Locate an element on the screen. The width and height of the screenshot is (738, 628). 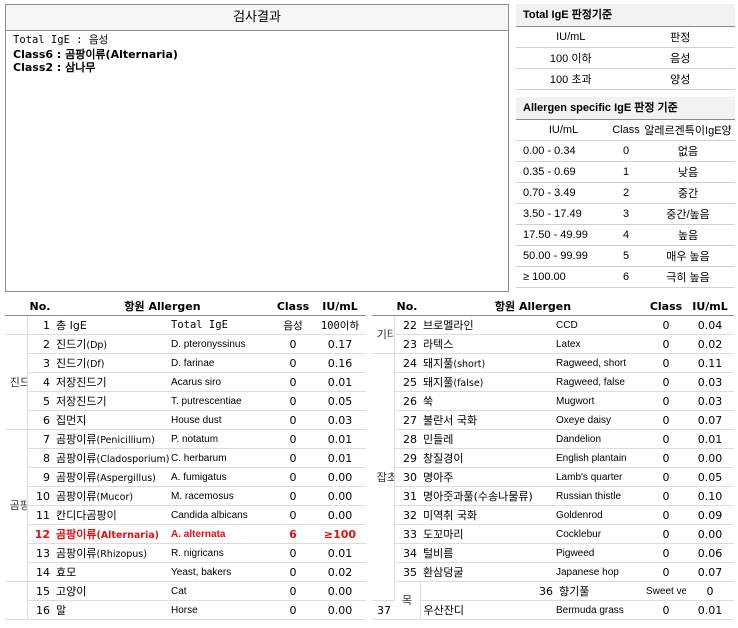
group-label: 곰팡이류 is located at coordinates (16, 505).